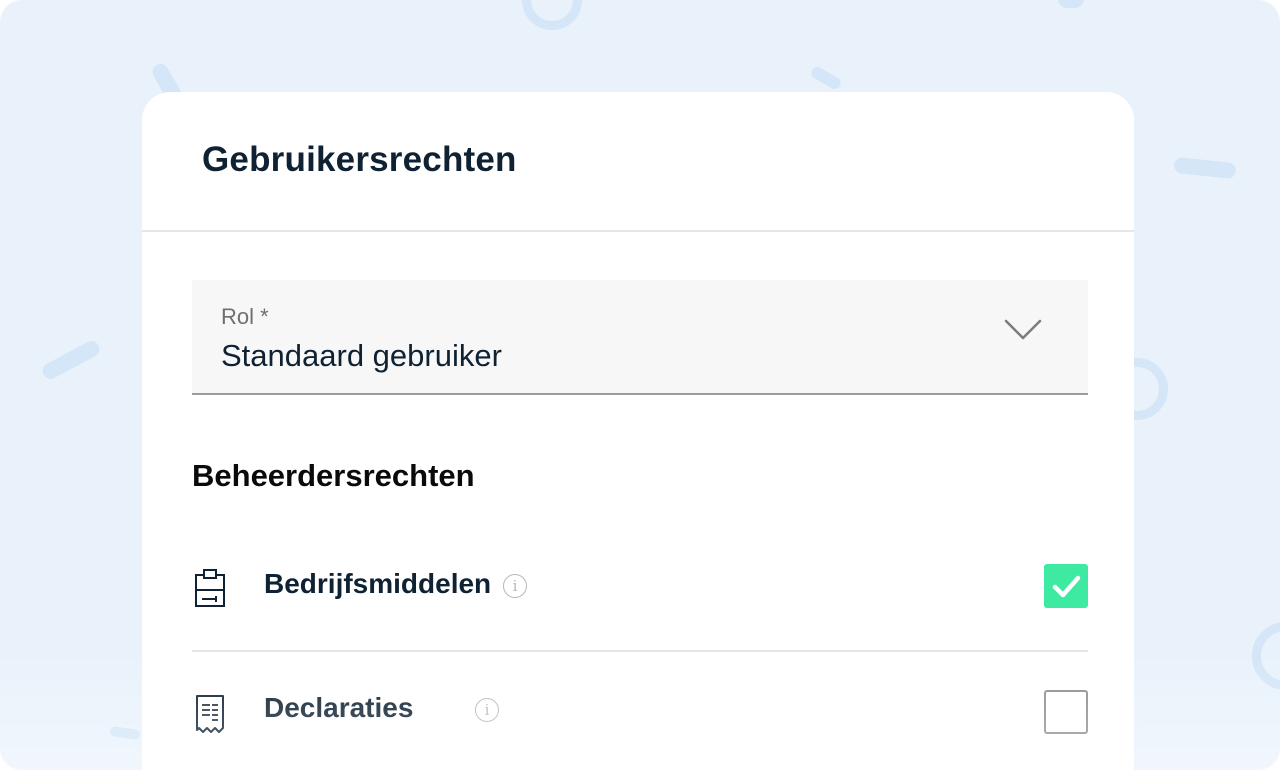 This screenshot has height=770, width=1280. I want to click on permission-label: Declaraties, so click(339, 707).